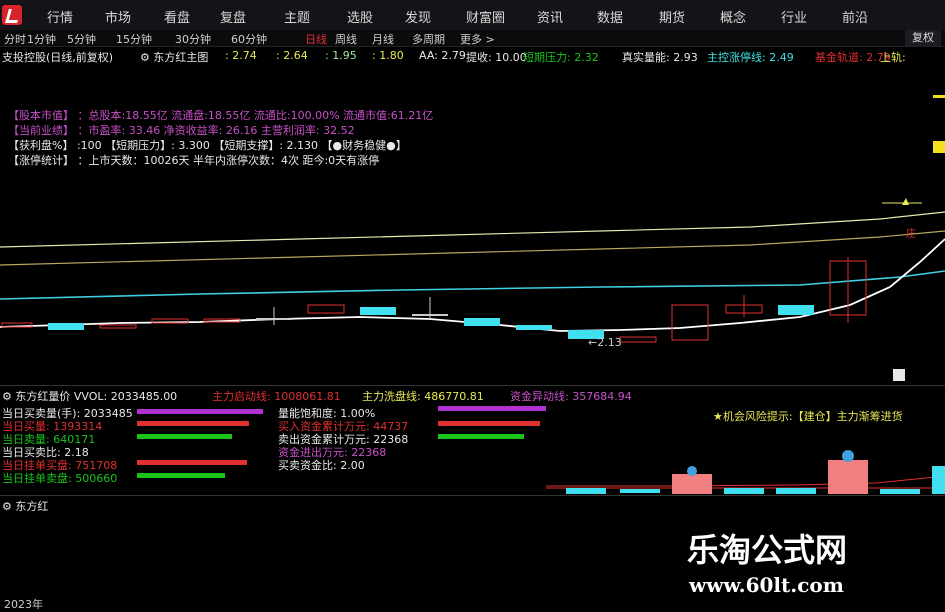 The image size is (945, 612). Describe the element at coordinates (489, 423) in the screenshot. I see `buy-fund-bar` at that location.